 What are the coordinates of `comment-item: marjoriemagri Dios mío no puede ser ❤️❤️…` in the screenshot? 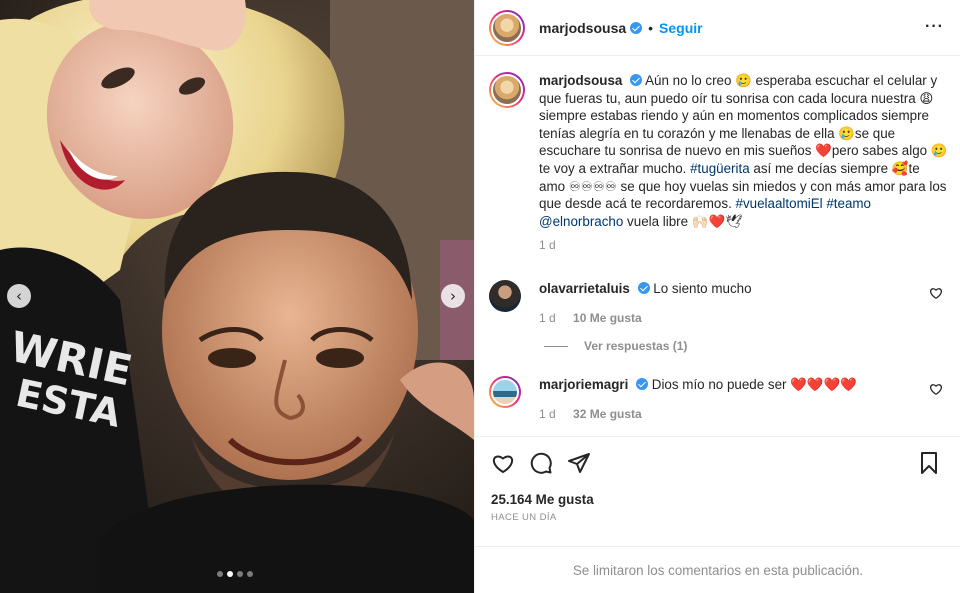 It's located at (717, 399).